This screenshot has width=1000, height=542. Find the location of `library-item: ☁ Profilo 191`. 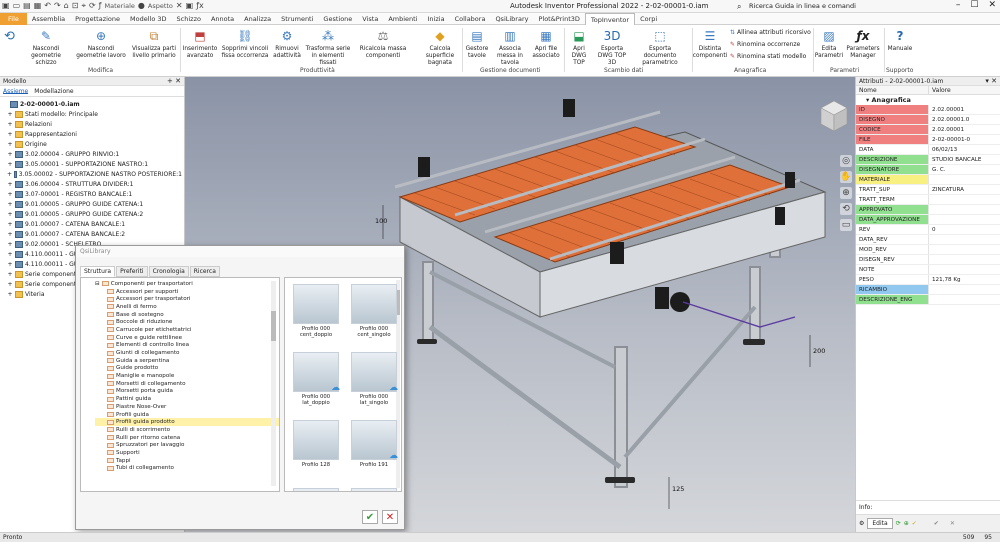

library-item: ☁ Profilo 191 is located at coordinates (374, 444).